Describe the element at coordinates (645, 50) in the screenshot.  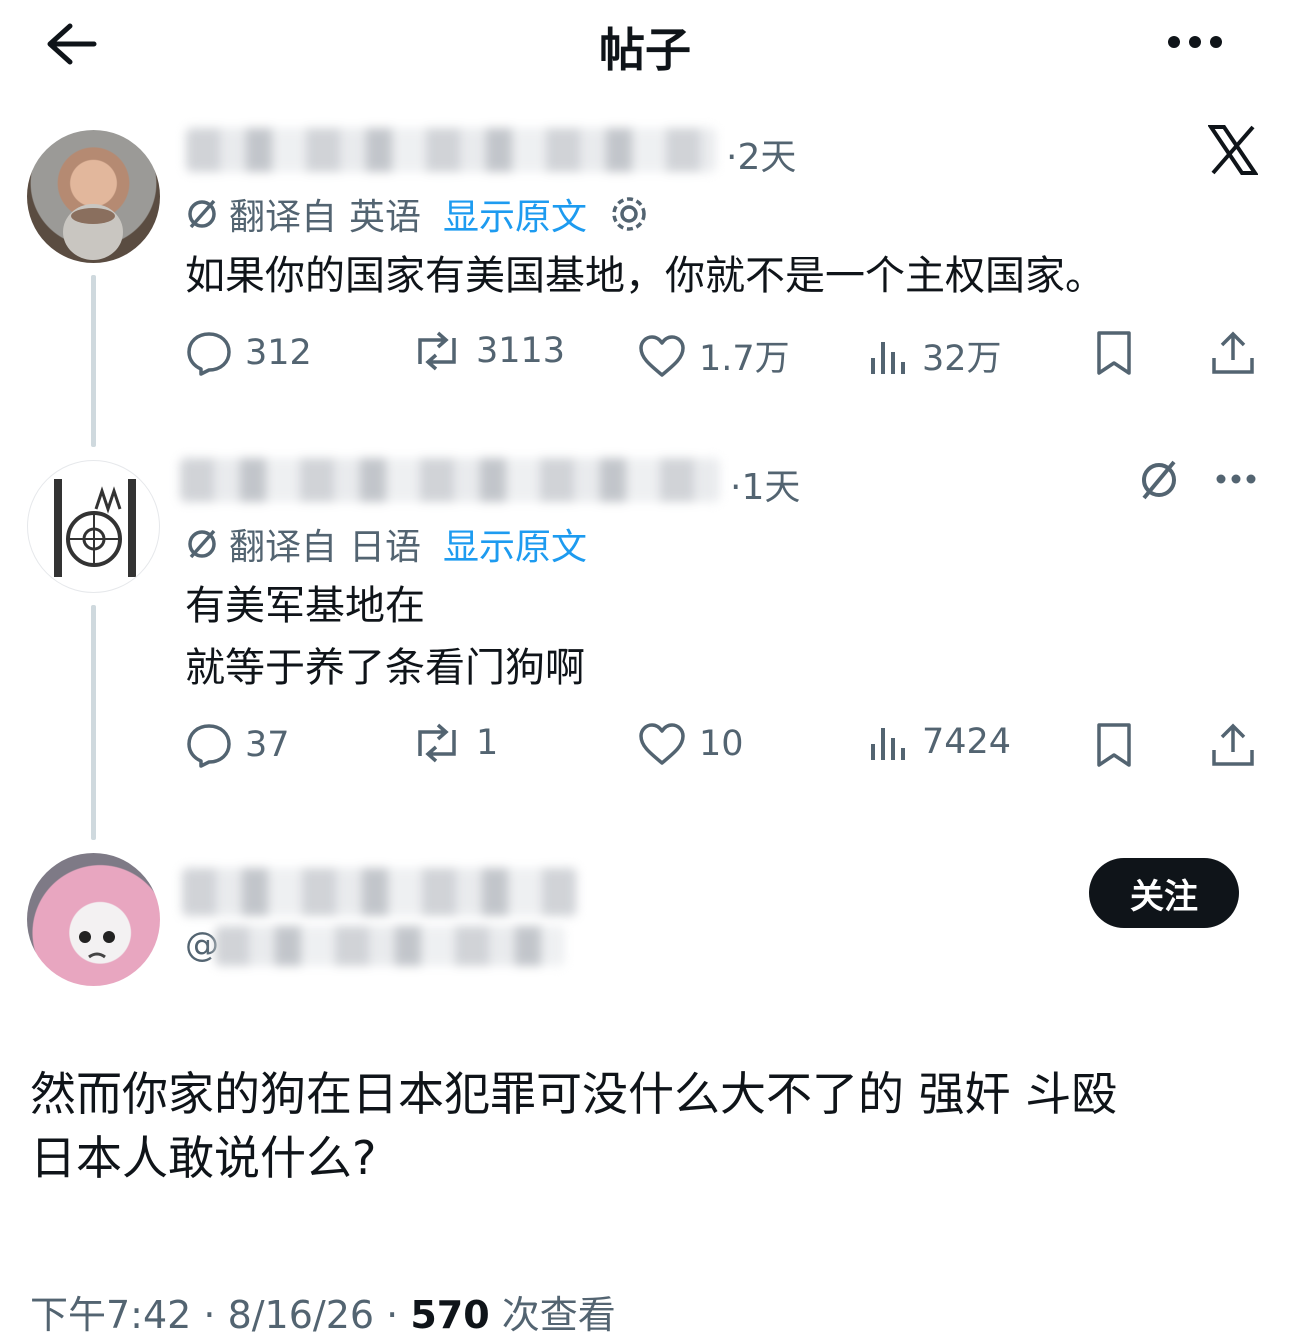
I see `page-title: 帖子` at that location.